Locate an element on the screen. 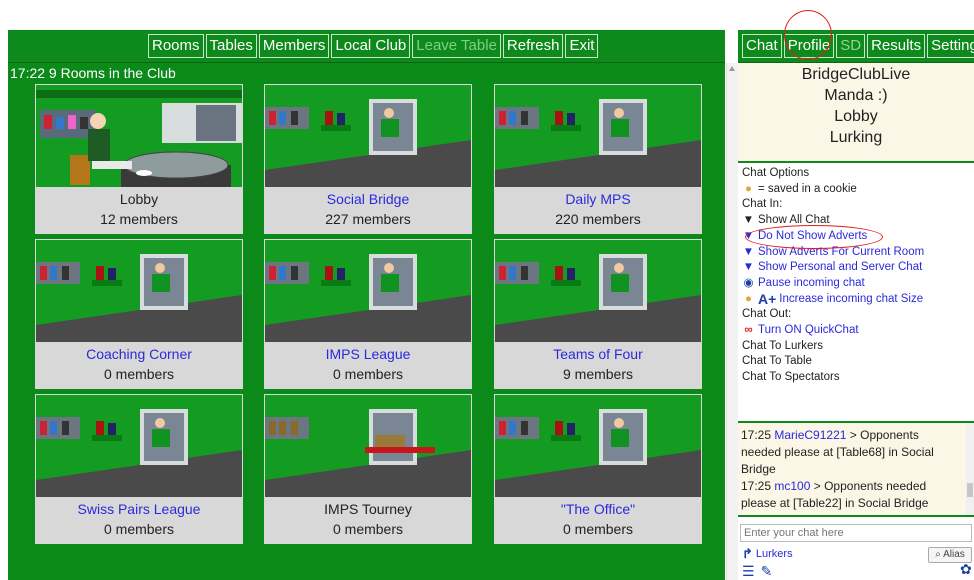 The image size is (974, 580). pause-icon: ◉ is located at coordinates (748, 282).